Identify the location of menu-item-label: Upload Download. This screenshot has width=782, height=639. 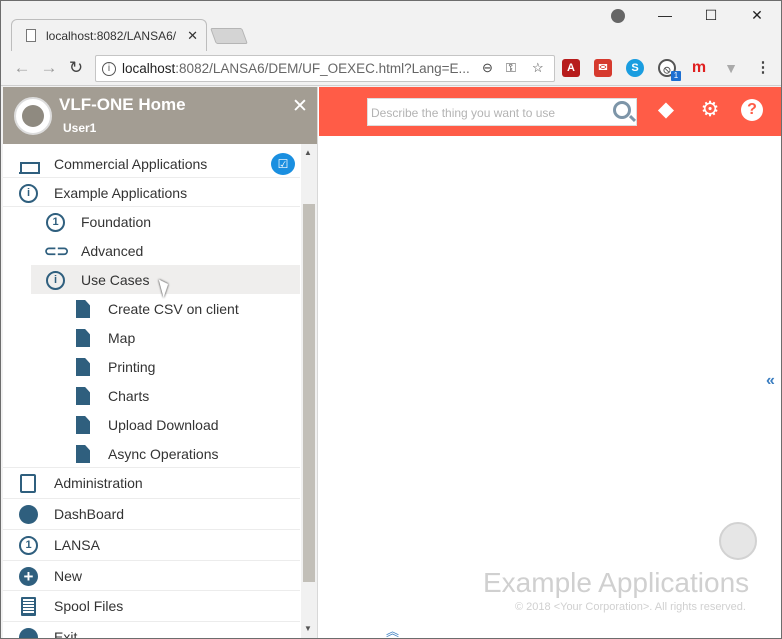
(163, 425).